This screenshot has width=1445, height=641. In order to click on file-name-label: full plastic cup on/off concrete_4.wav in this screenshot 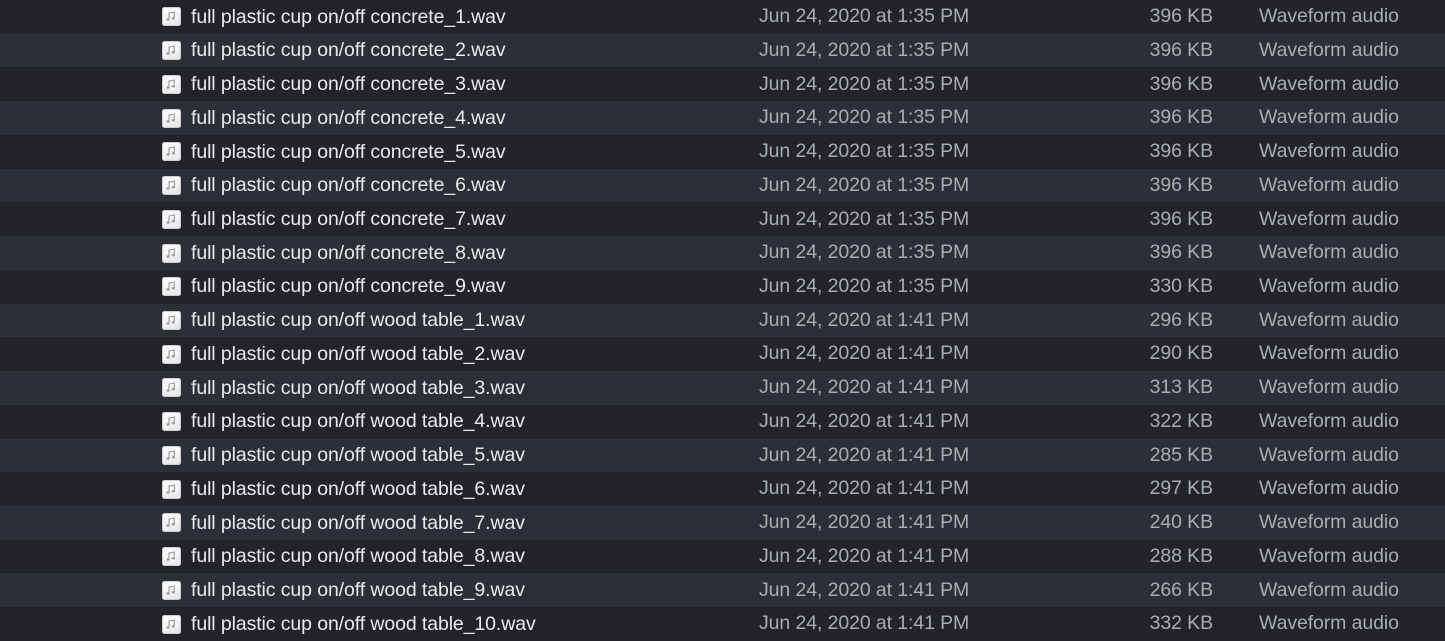, I will do `click(348, 117)`.